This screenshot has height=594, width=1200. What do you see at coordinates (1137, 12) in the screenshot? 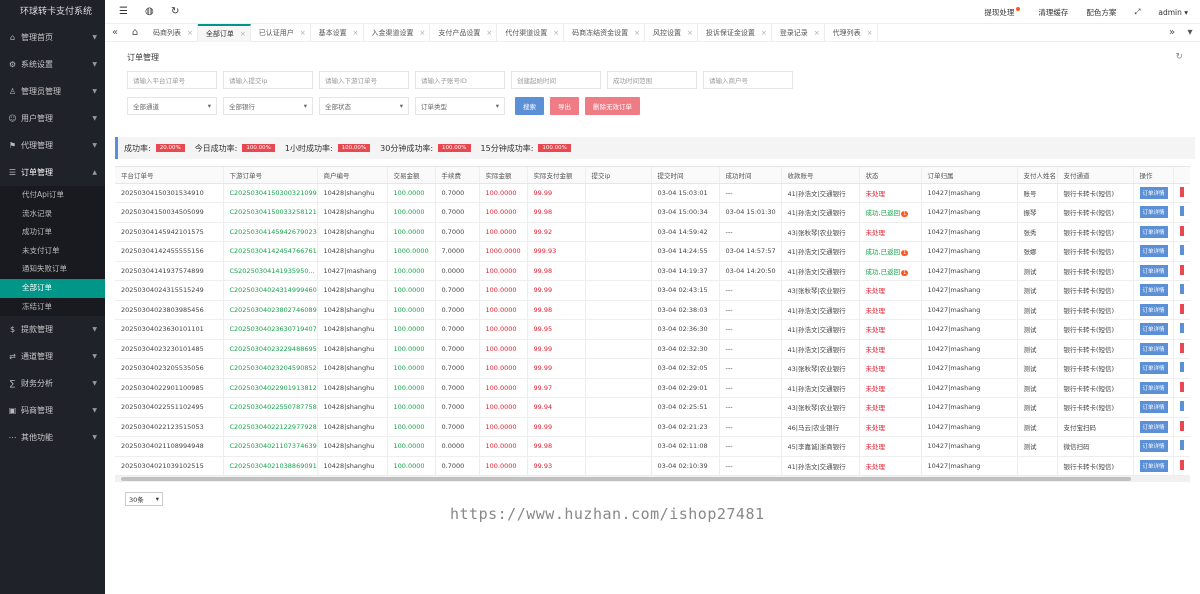
I see `fullscreen-icon: ⤢` at bounding box center [1137, 12].